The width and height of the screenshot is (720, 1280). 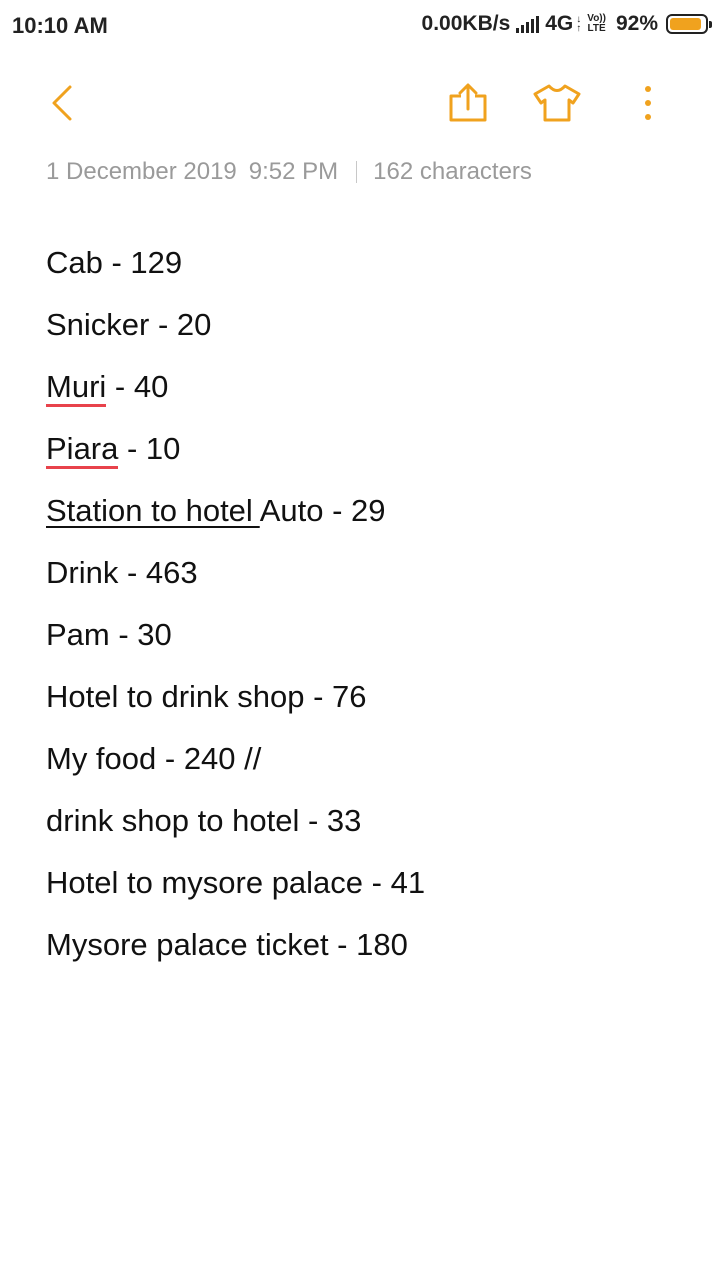 I want to click on battery-percent: 92%, so click(x=636, y=23).